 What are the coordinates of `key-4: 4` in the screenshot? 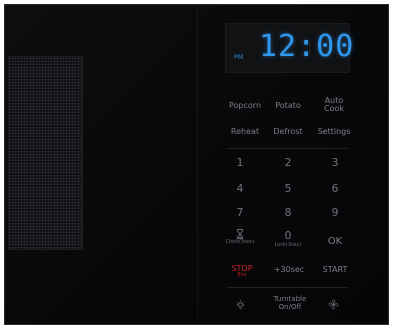 It's located at (240, 189).